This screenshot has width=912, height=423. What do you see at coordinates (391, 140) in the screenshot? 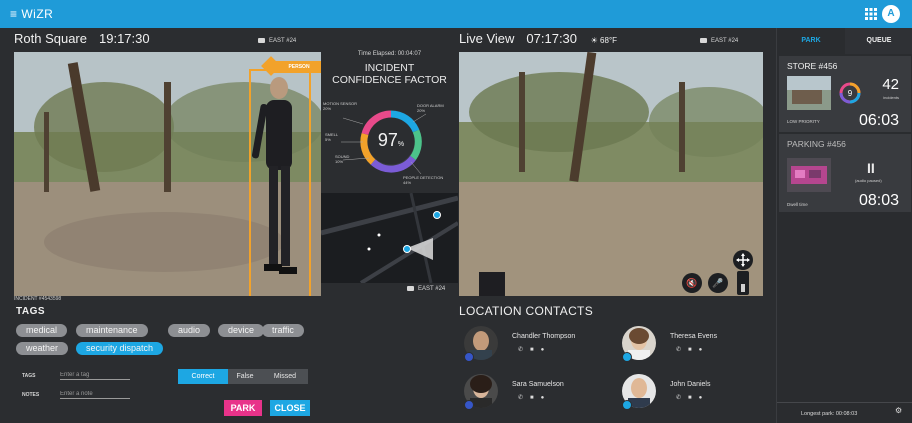
I see `confidence-value: 97%` at bounding box center [391, 140].